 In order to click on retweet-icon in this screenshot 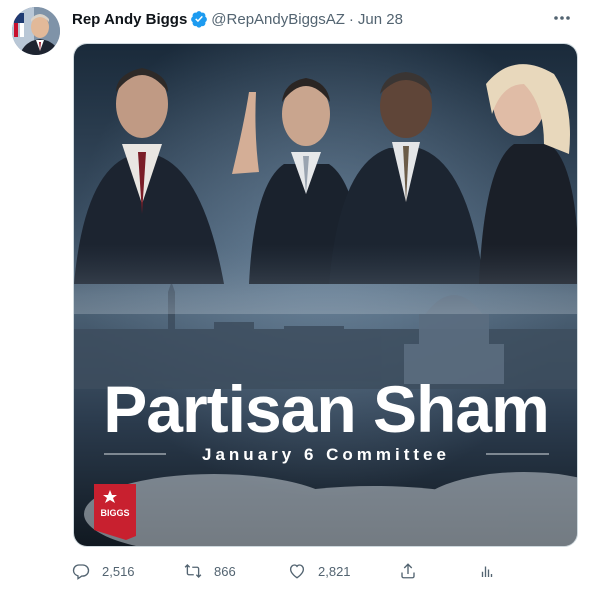, I will do `click(193, 571)`.